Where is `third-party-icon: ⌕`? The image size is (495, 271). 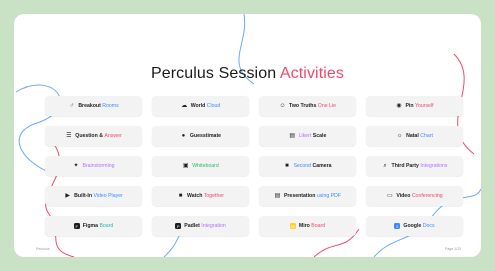 third-party-icon: ⌕ is located at coordinates (385, 165).